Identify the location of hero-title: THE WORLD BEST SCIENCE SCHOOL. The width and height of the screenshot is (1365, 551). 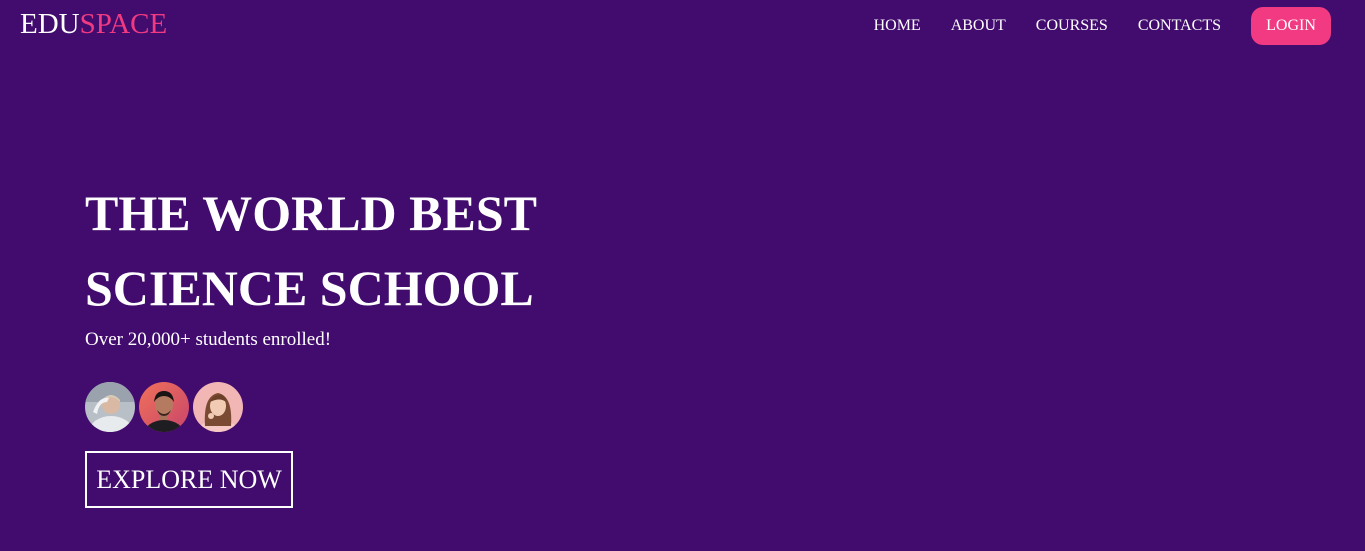
(311, 251).